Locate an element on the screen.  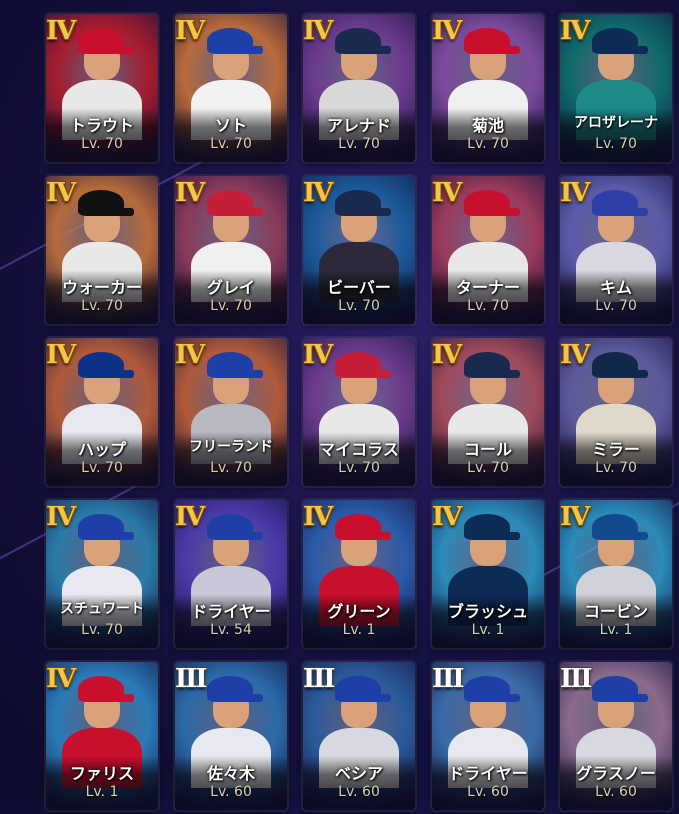
player-name: 佐々木 is located at coordinates (230, 773).